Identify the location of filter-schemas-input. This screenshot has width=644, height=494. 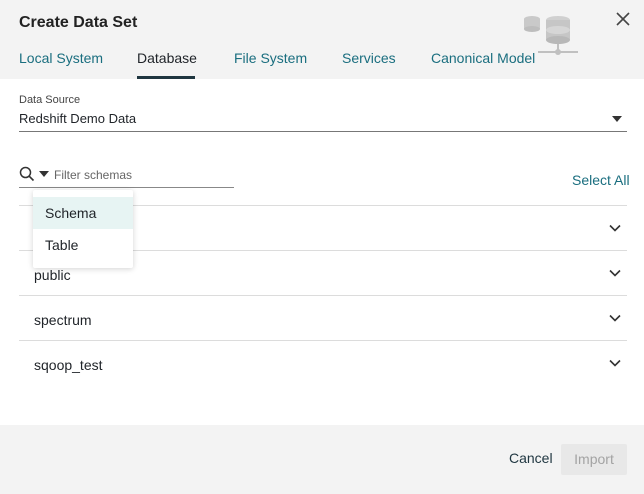
(142, 175).